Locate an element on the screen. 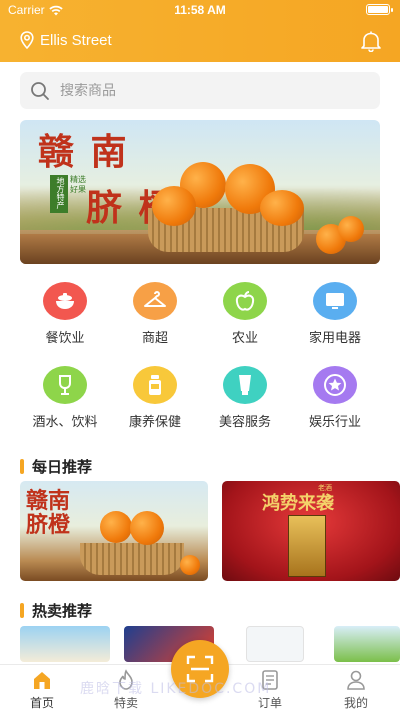 The height and width of the screenshot is (710, 400). tab-profile: 我的 is located at coordinates (356, 689).